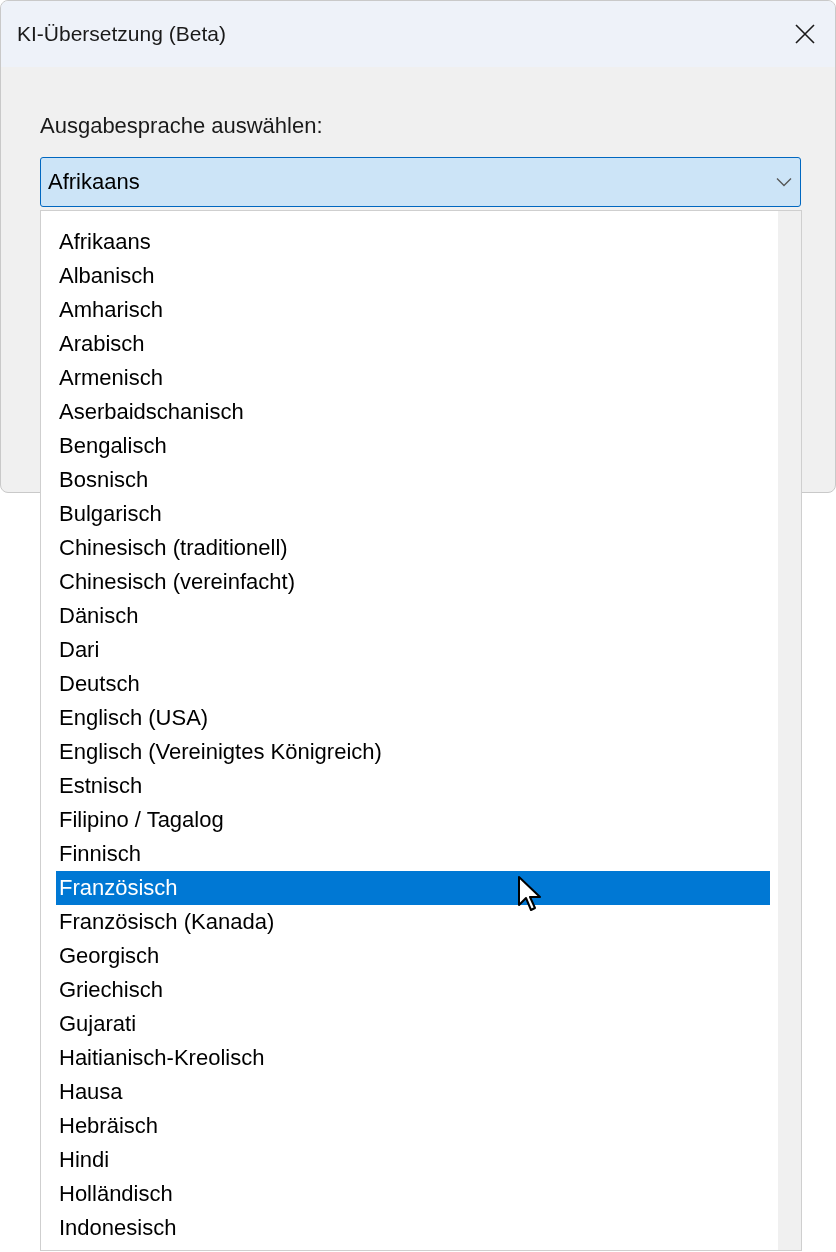 Image resolution: width=836 pixels, height=1252 pixels. Describe the element at coordinates (530, 894) in the screenshot. I see `mouse-pointer-icon` at that location.